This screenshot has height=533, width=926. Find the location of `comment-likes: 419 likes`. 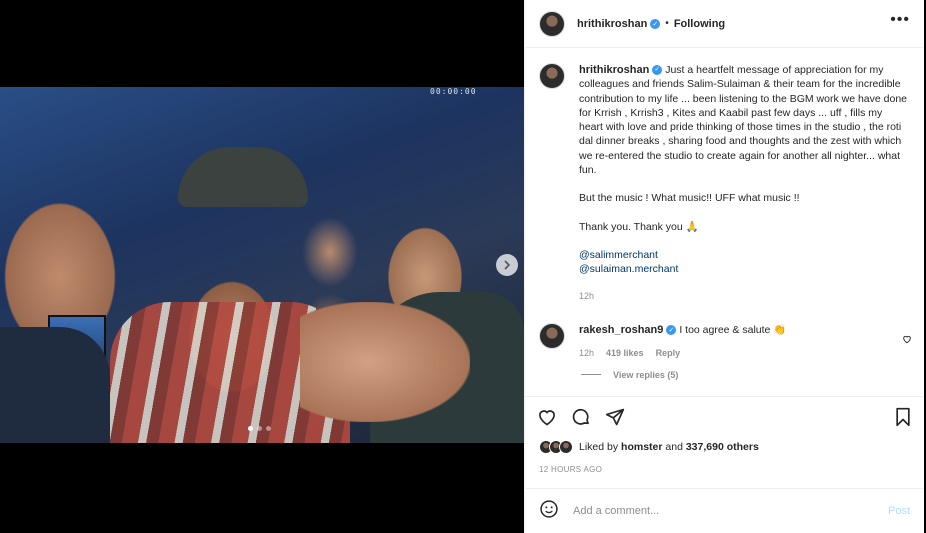

comment-likes: 419 likes is located at coordinates (625, 353).